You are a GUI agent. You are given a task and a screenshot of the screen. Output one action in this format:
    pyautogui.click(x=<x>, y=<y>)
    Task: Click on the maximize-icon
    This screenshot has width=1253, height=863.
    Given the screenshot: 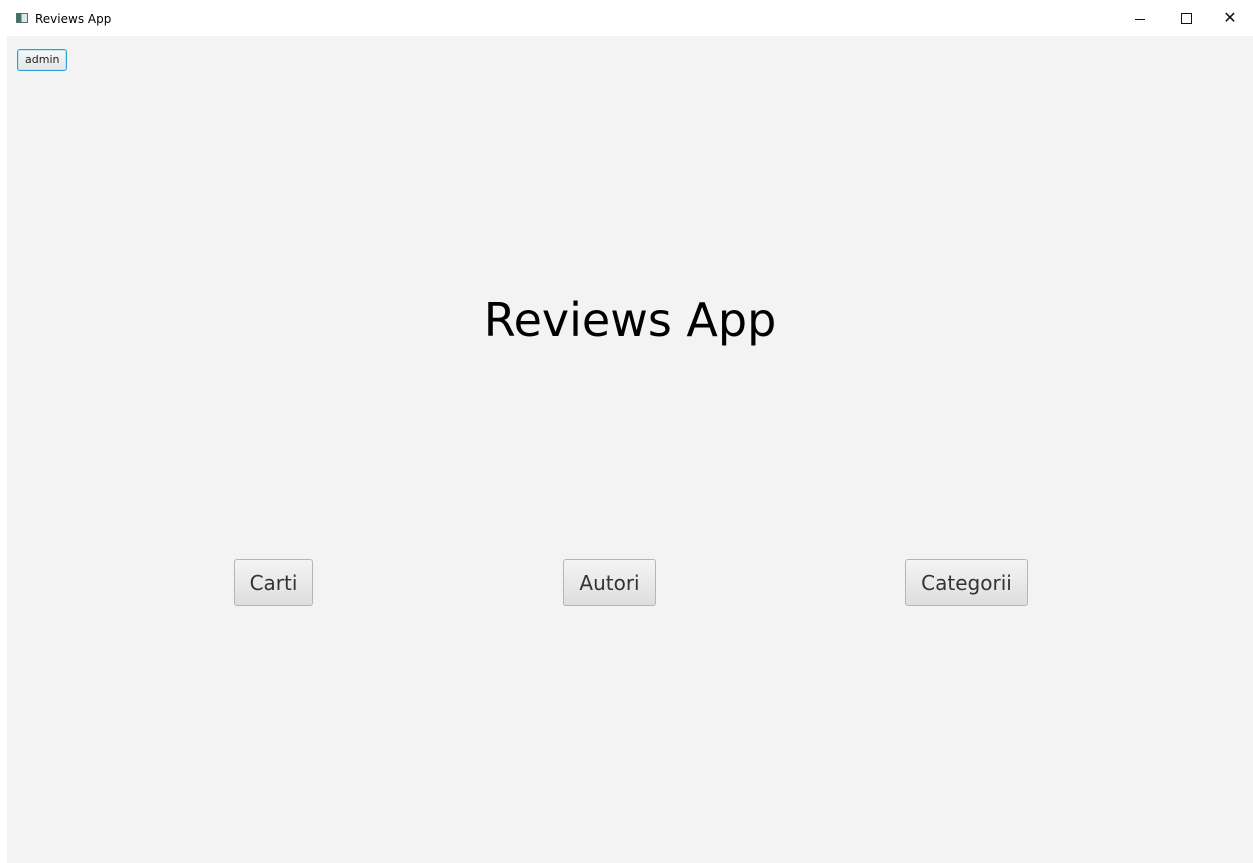 What is the action you would take?
    pyautogui.click(x=1186, y=18)
    